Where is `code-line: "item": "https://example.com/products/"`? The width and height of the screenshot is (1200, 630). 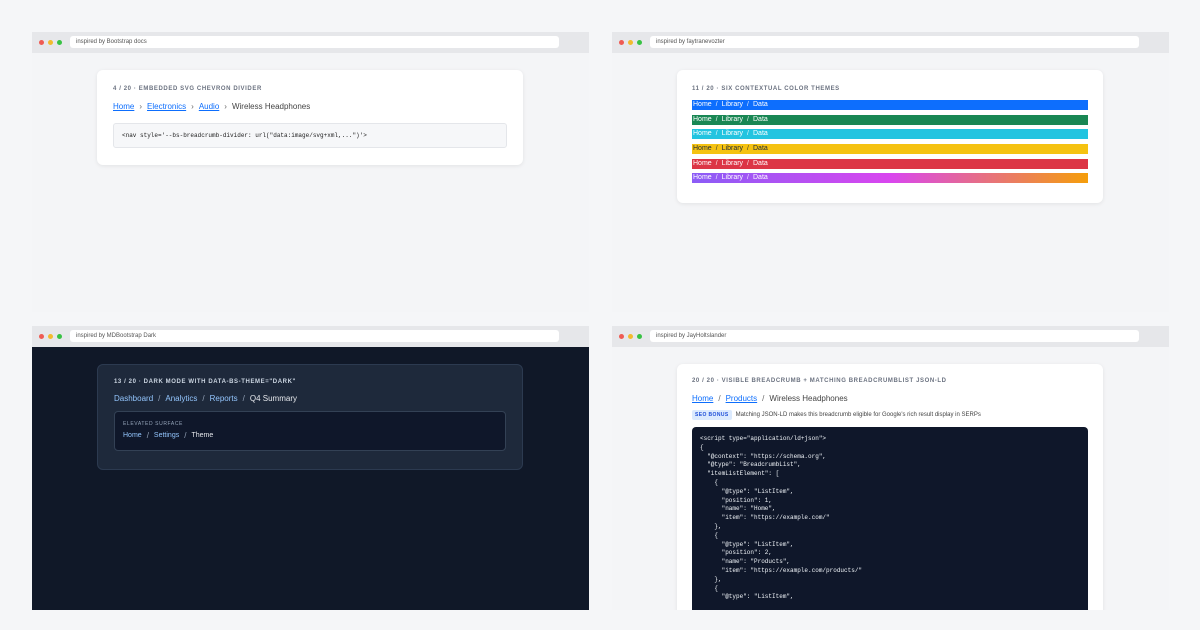 code-line: "item": "https://example.com/products/" is located at coordinates (781, 570).